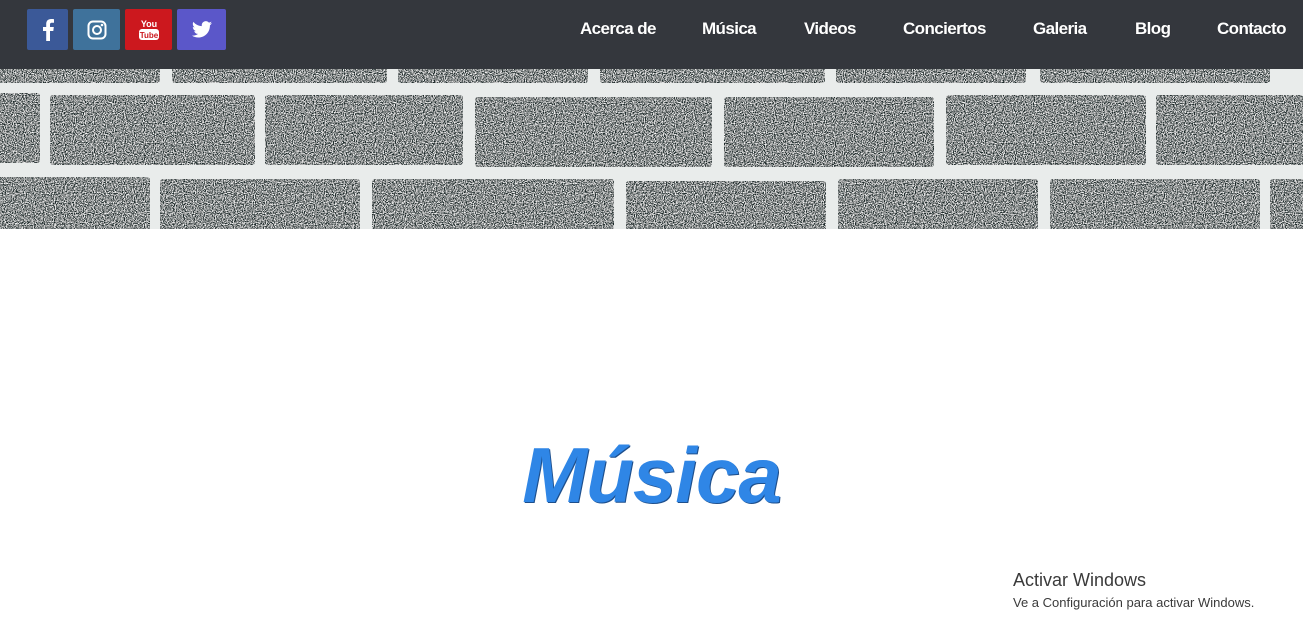 The width and height of the screenshot is (1303, 628). Describe the element at coordinates (944, 29) in the screenshot. I see `nav-item-conciertos: Conciertos` at that location.